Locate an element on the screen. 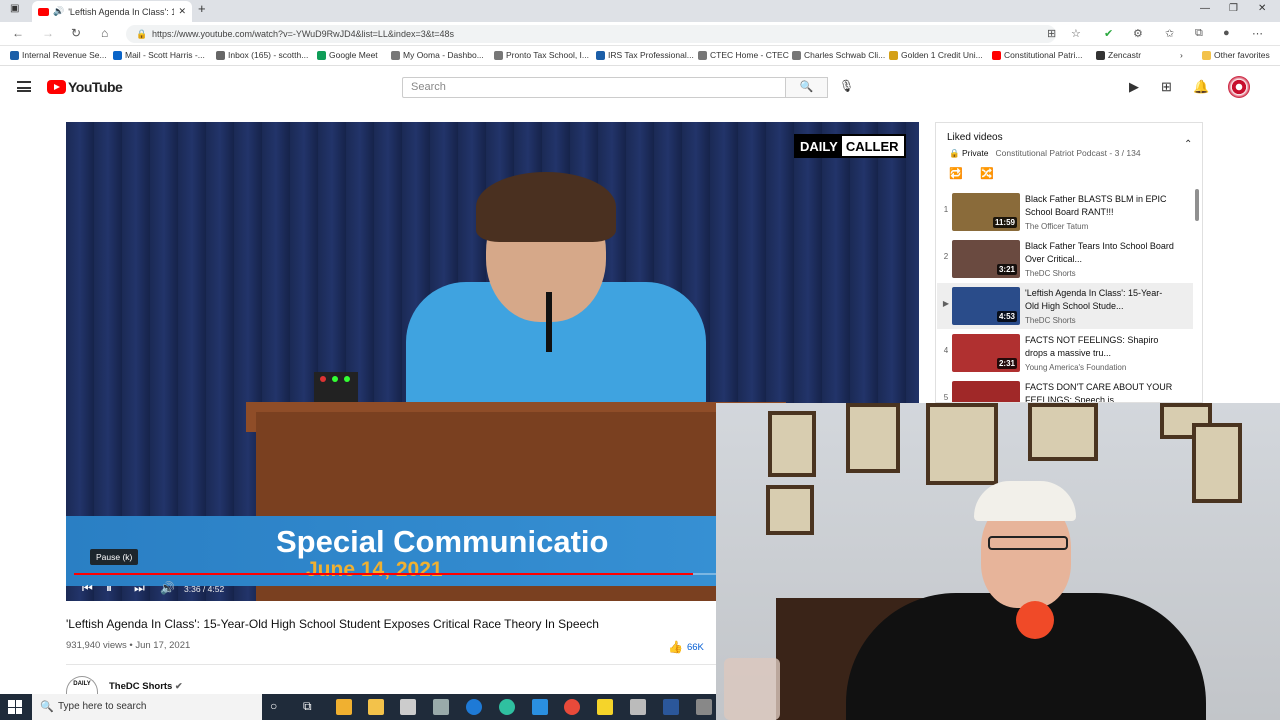 This screenshot has width=1280, height=720. youtube-header: YouTube Search 🔍 🎙 ▶ ⊞ 🔔 is located at coordinates (640, 87).